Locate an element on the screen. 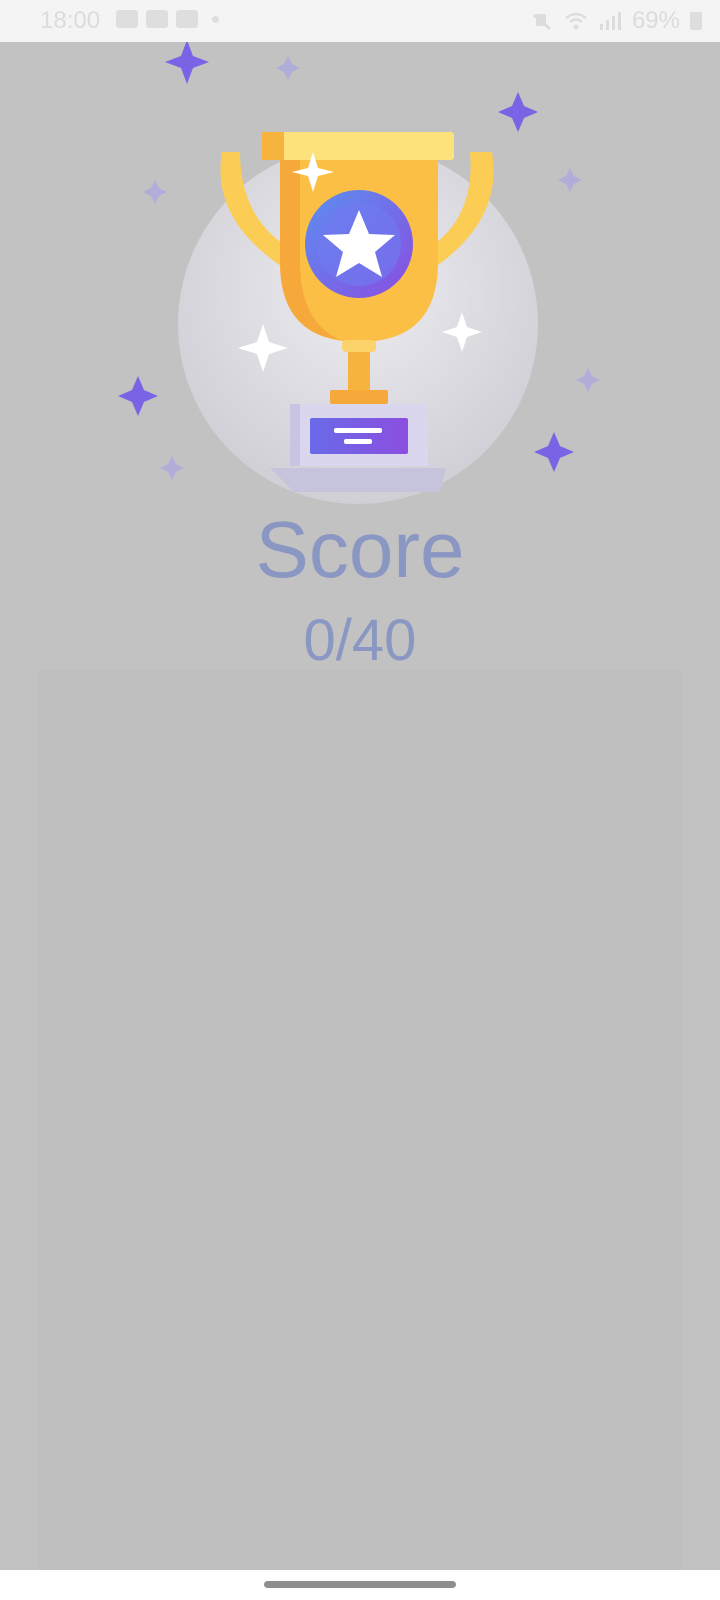  gallery-icon is located at coordinates (127, 19).